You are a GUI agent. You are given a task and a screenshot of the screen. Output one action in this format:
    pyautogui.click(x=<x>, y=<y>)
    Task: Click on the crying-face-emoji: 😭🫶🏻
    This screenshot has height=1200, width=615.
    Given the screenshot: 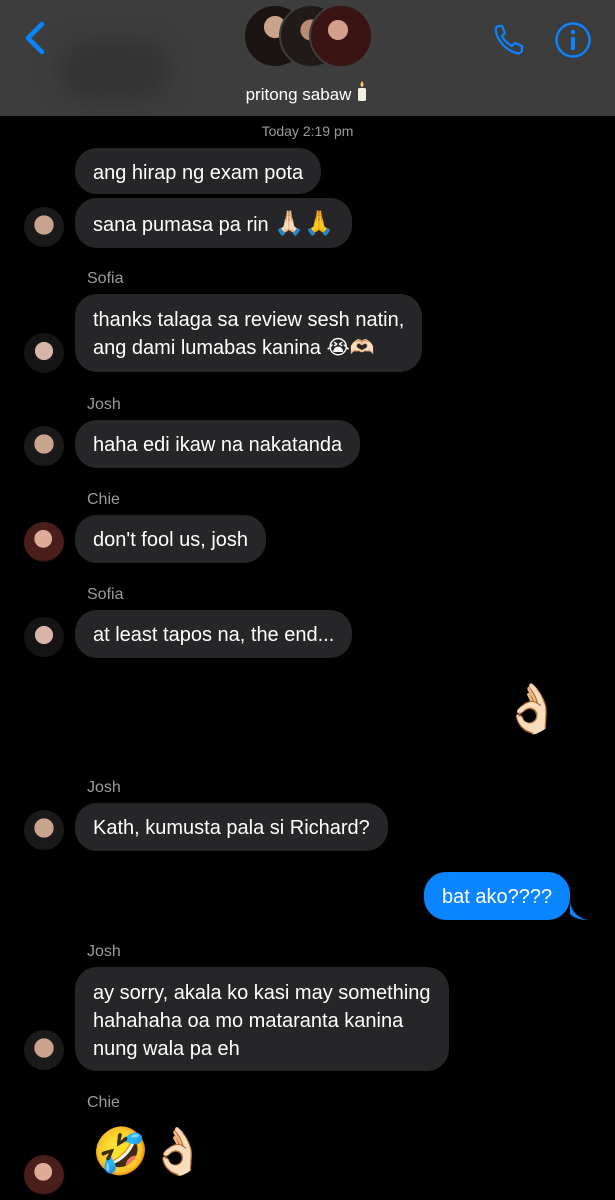 What is the action you would take?
    pyautogui.click(x=350, y=348)
    